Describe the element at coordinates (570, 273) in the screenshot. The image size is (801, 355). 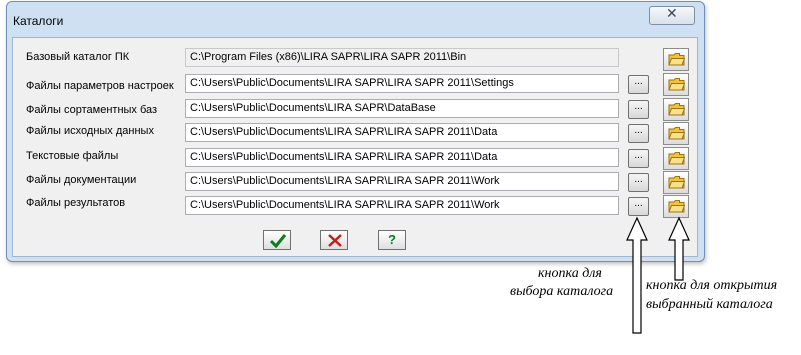
I see `annotation-browse-line1: кнопка для` at that location.